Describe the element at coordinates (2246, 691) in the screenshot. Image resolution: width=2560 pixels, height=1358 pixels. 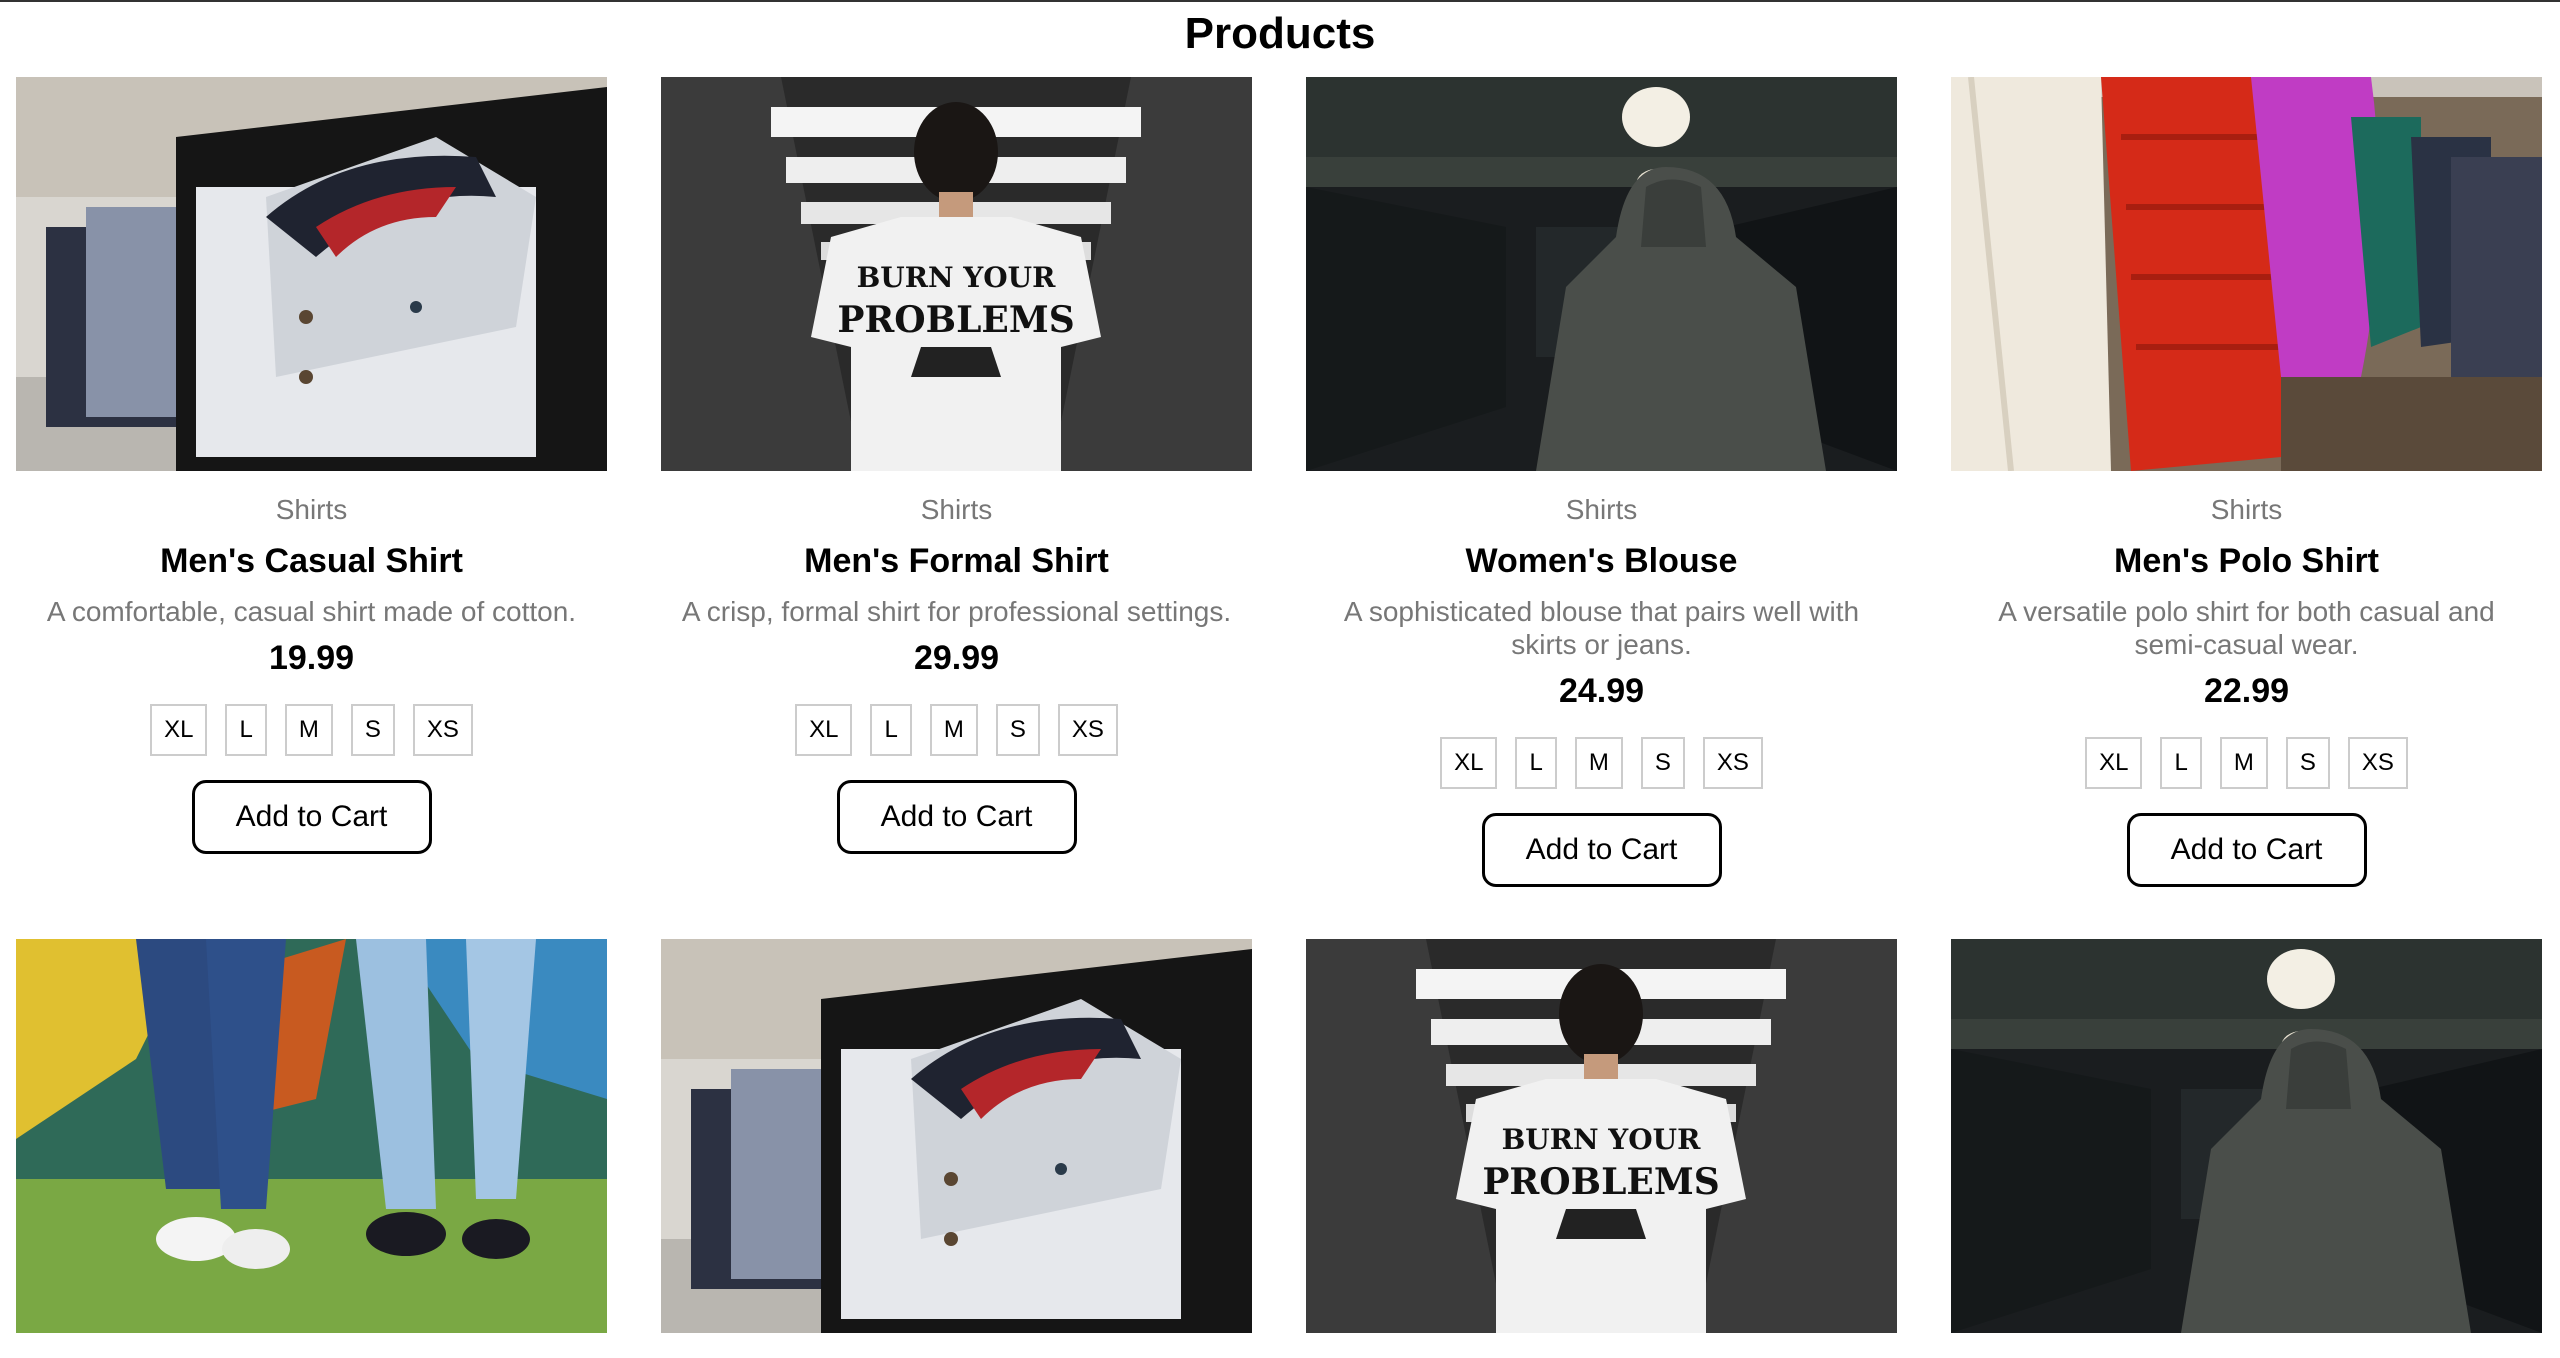
I see `product-price: 22.99` at that location.